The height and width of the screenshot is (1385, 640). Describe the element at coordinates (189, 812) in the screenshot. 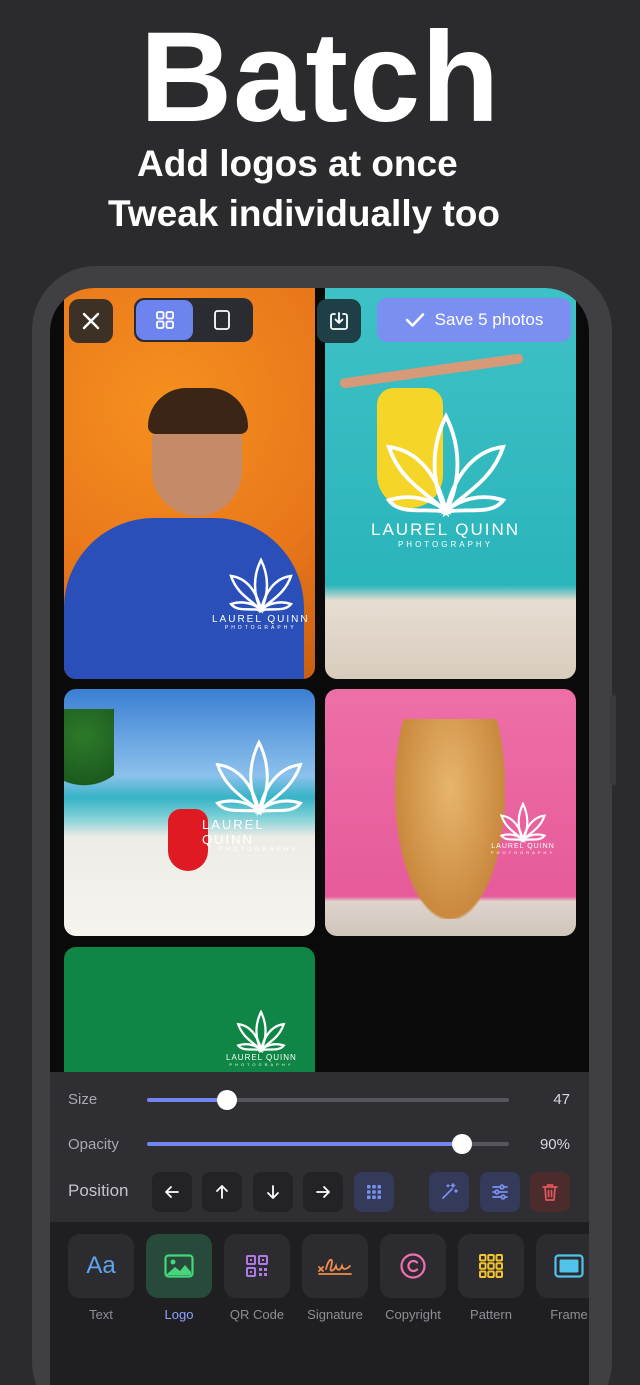

I see `photo-tile-beach: LAUREL QUINN PHOTOGRAPHY` at that location.